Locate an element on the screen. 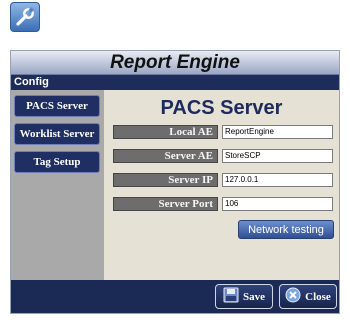 The width and height of the screenshot is (350, 320). server-ae-label: Server AE is located at coordinates (165, 156).